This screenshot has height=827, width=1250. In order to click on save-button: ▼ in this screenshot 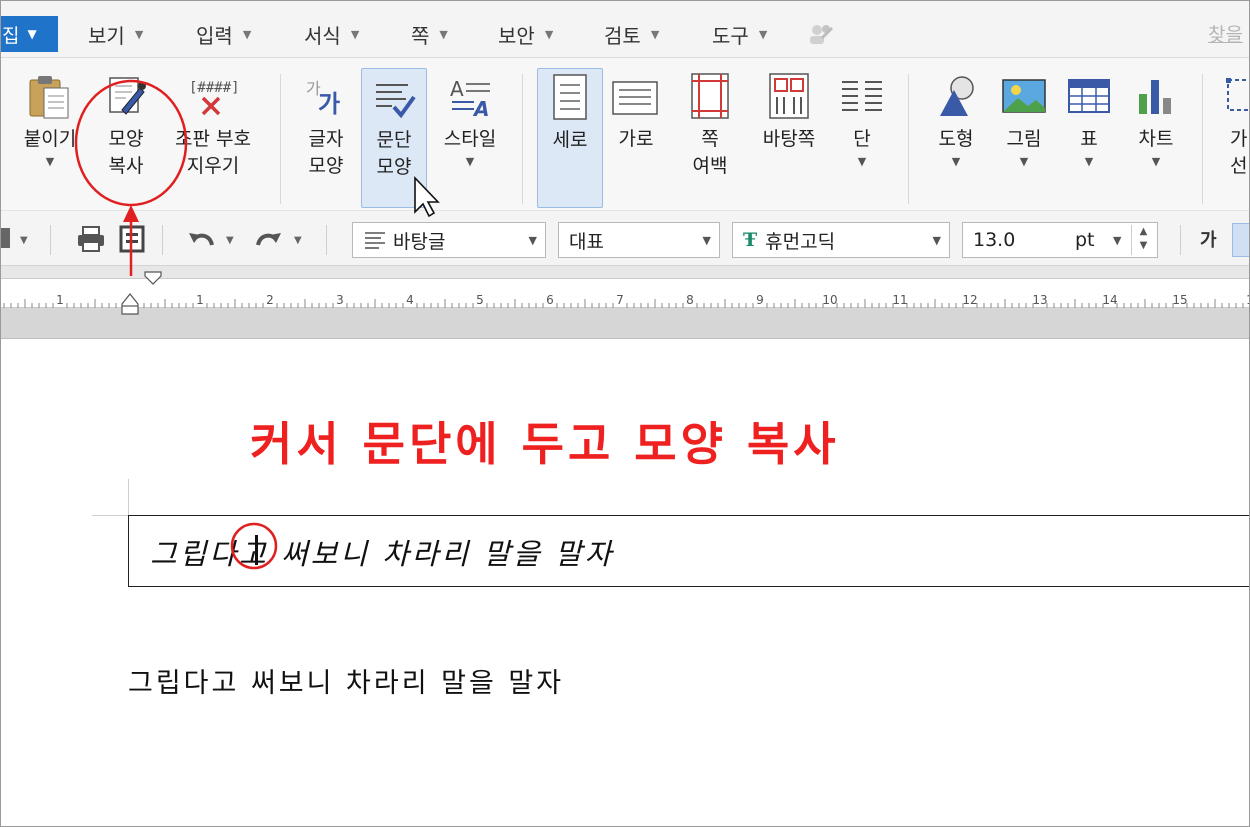, I will do `click(19, 239)`.